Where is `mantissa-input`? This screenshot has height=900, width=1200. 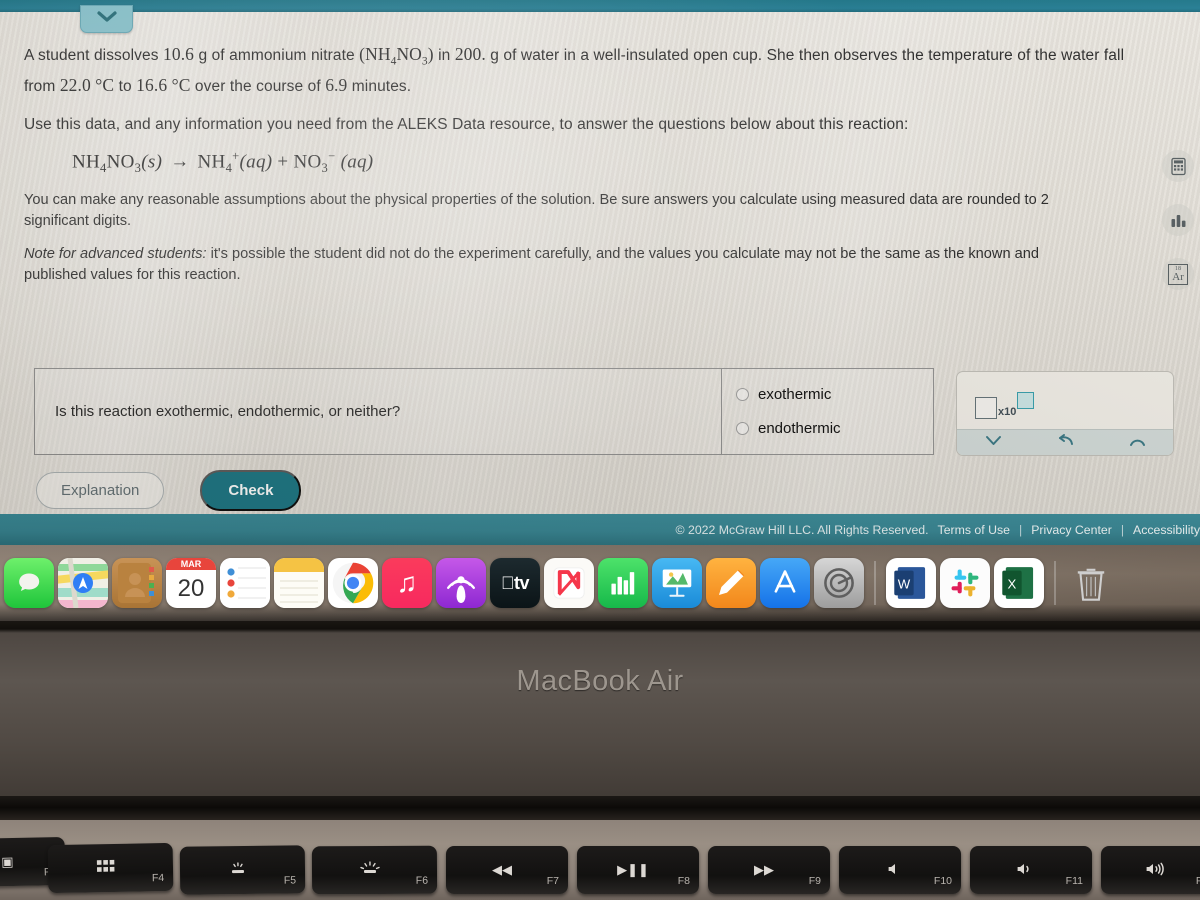
mantissa-input is located at coordinates (986, 408).